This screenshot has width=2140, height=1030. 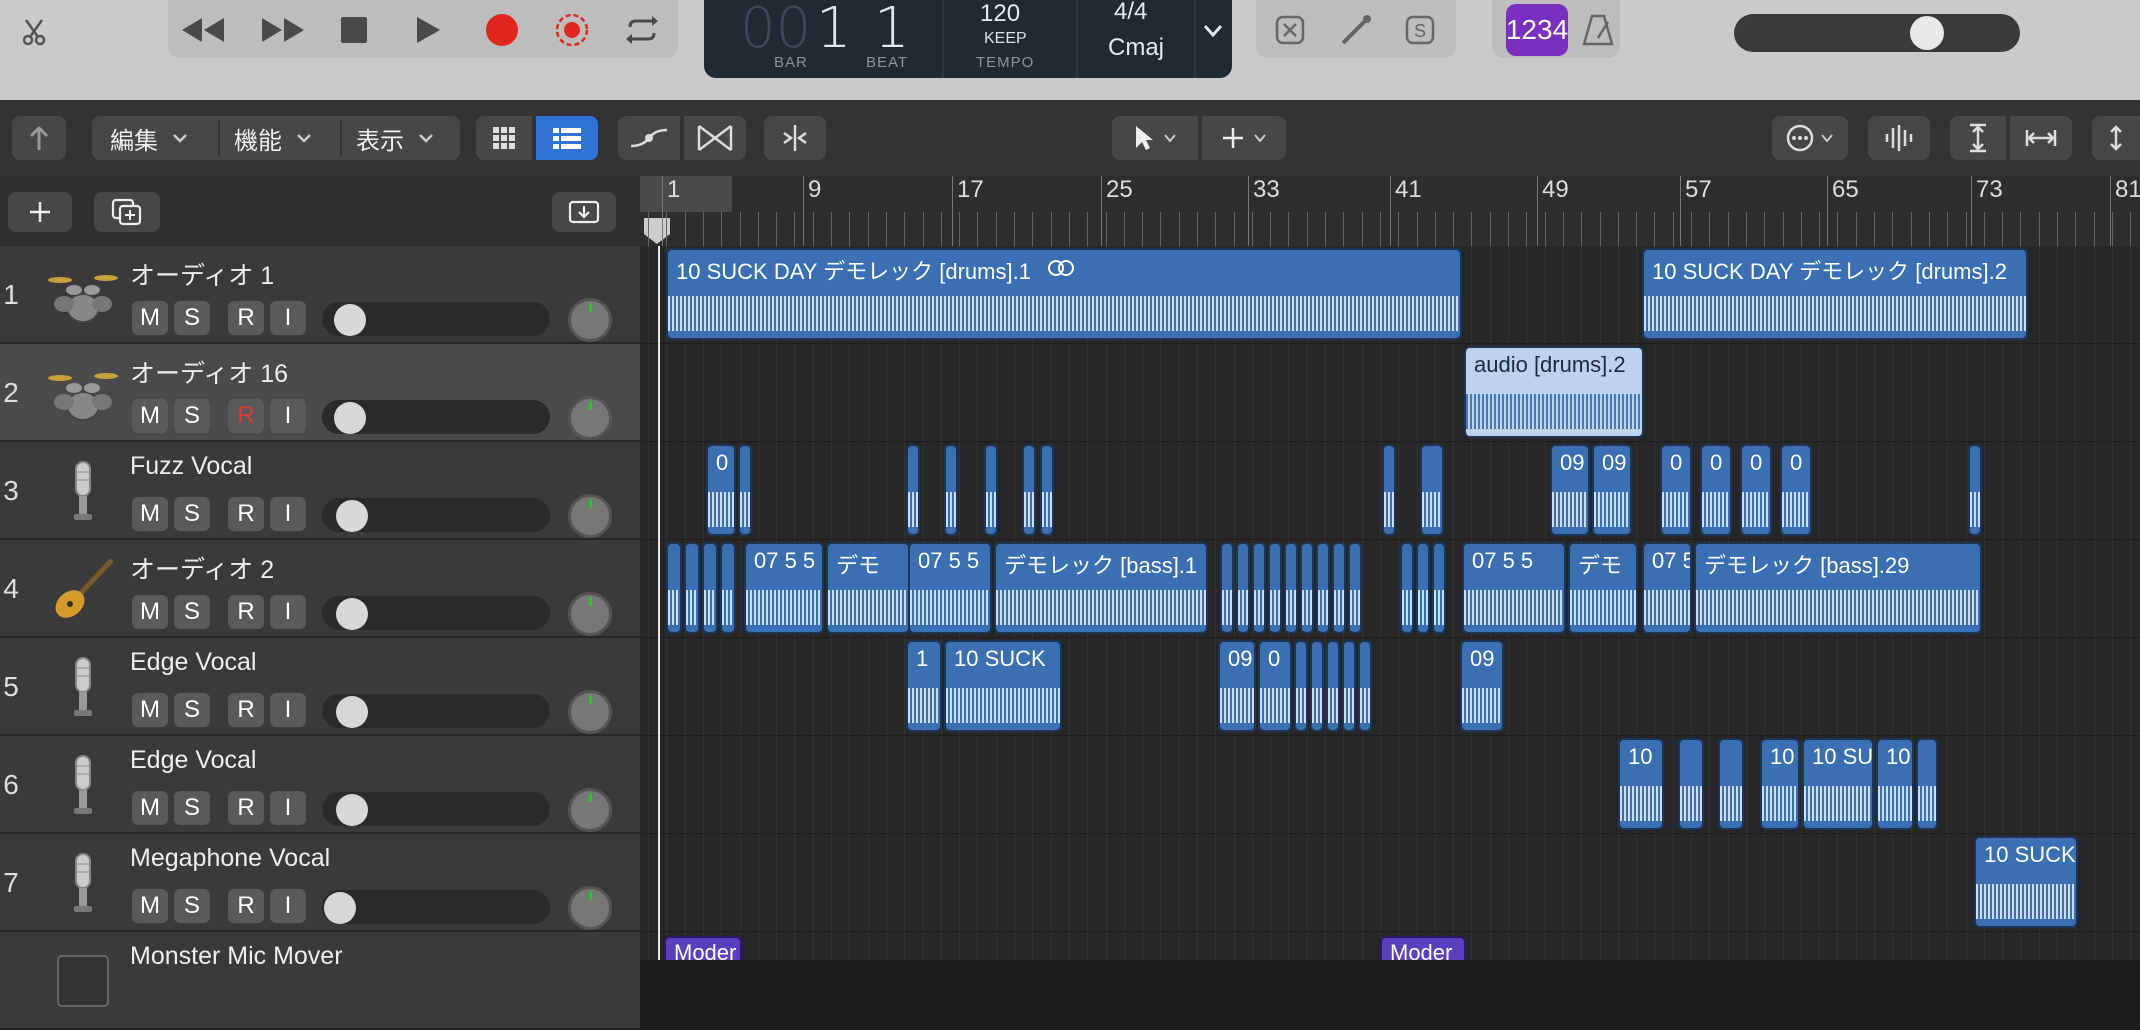 What do you see at coordinates (572, 30) in the screenshot?
I see `capture-recording-button` at bounding box center [572, 30].